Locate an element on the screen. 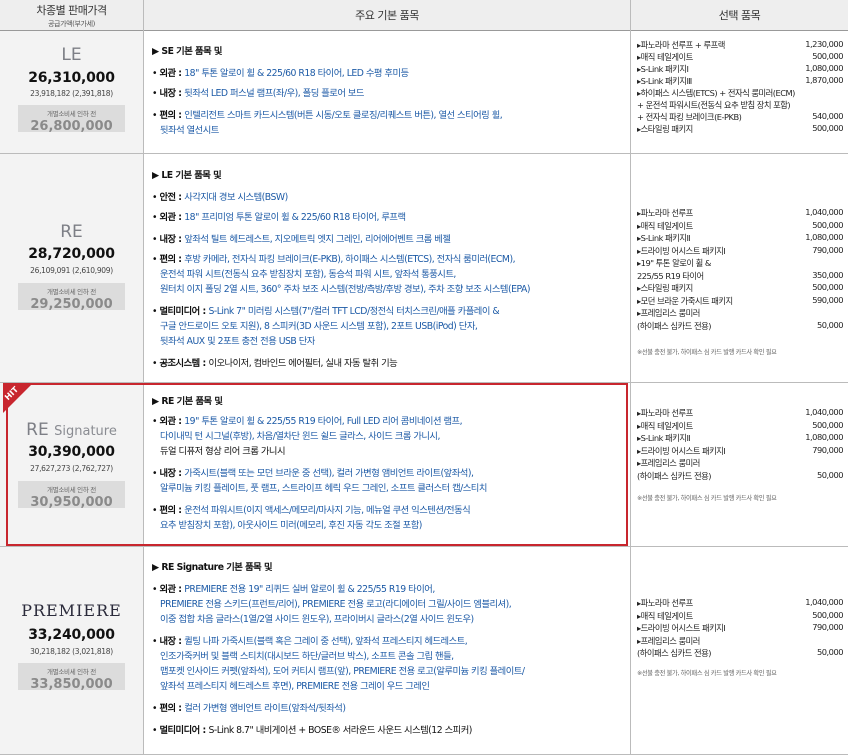 Image resolution: width=848 pixels, height=755 pixels. column-divider is located at coordinates (630, 377).